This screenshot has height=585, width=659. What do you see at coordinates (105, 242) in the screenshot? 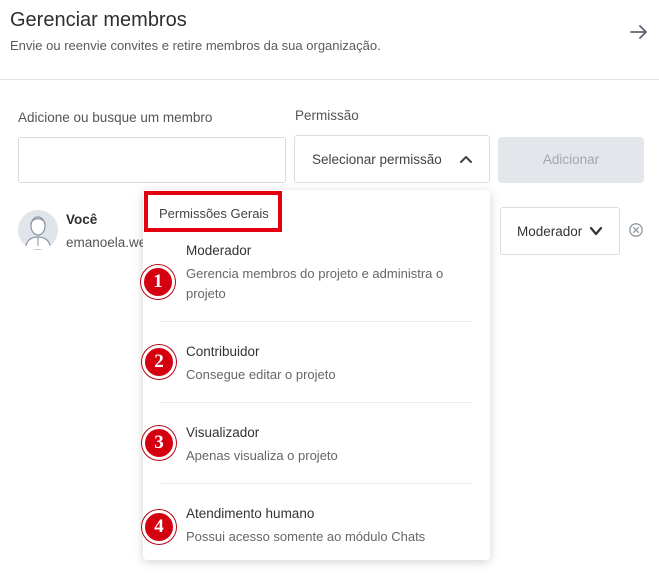
I see `member-email: emanoela.we` at bounding box center [105, 242].